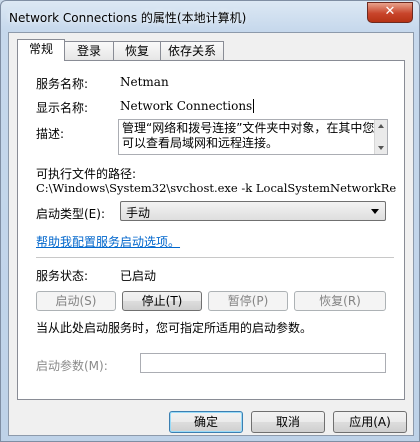 The height and width of the screenshot is (442, 420). Describe the element at coordinates (50, 134) in the screenshot. I see `description-label: 描述:` at that location.